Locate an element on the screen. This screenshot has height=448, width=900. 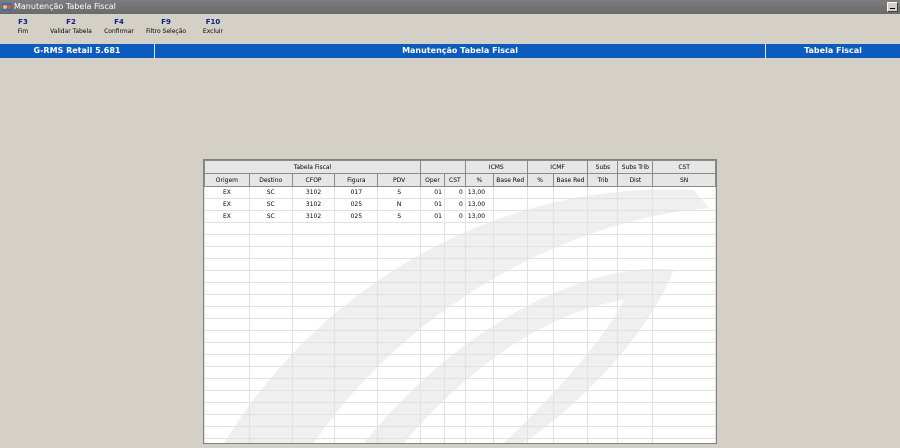
column-header: Figura is located at coordinates (356, 180).